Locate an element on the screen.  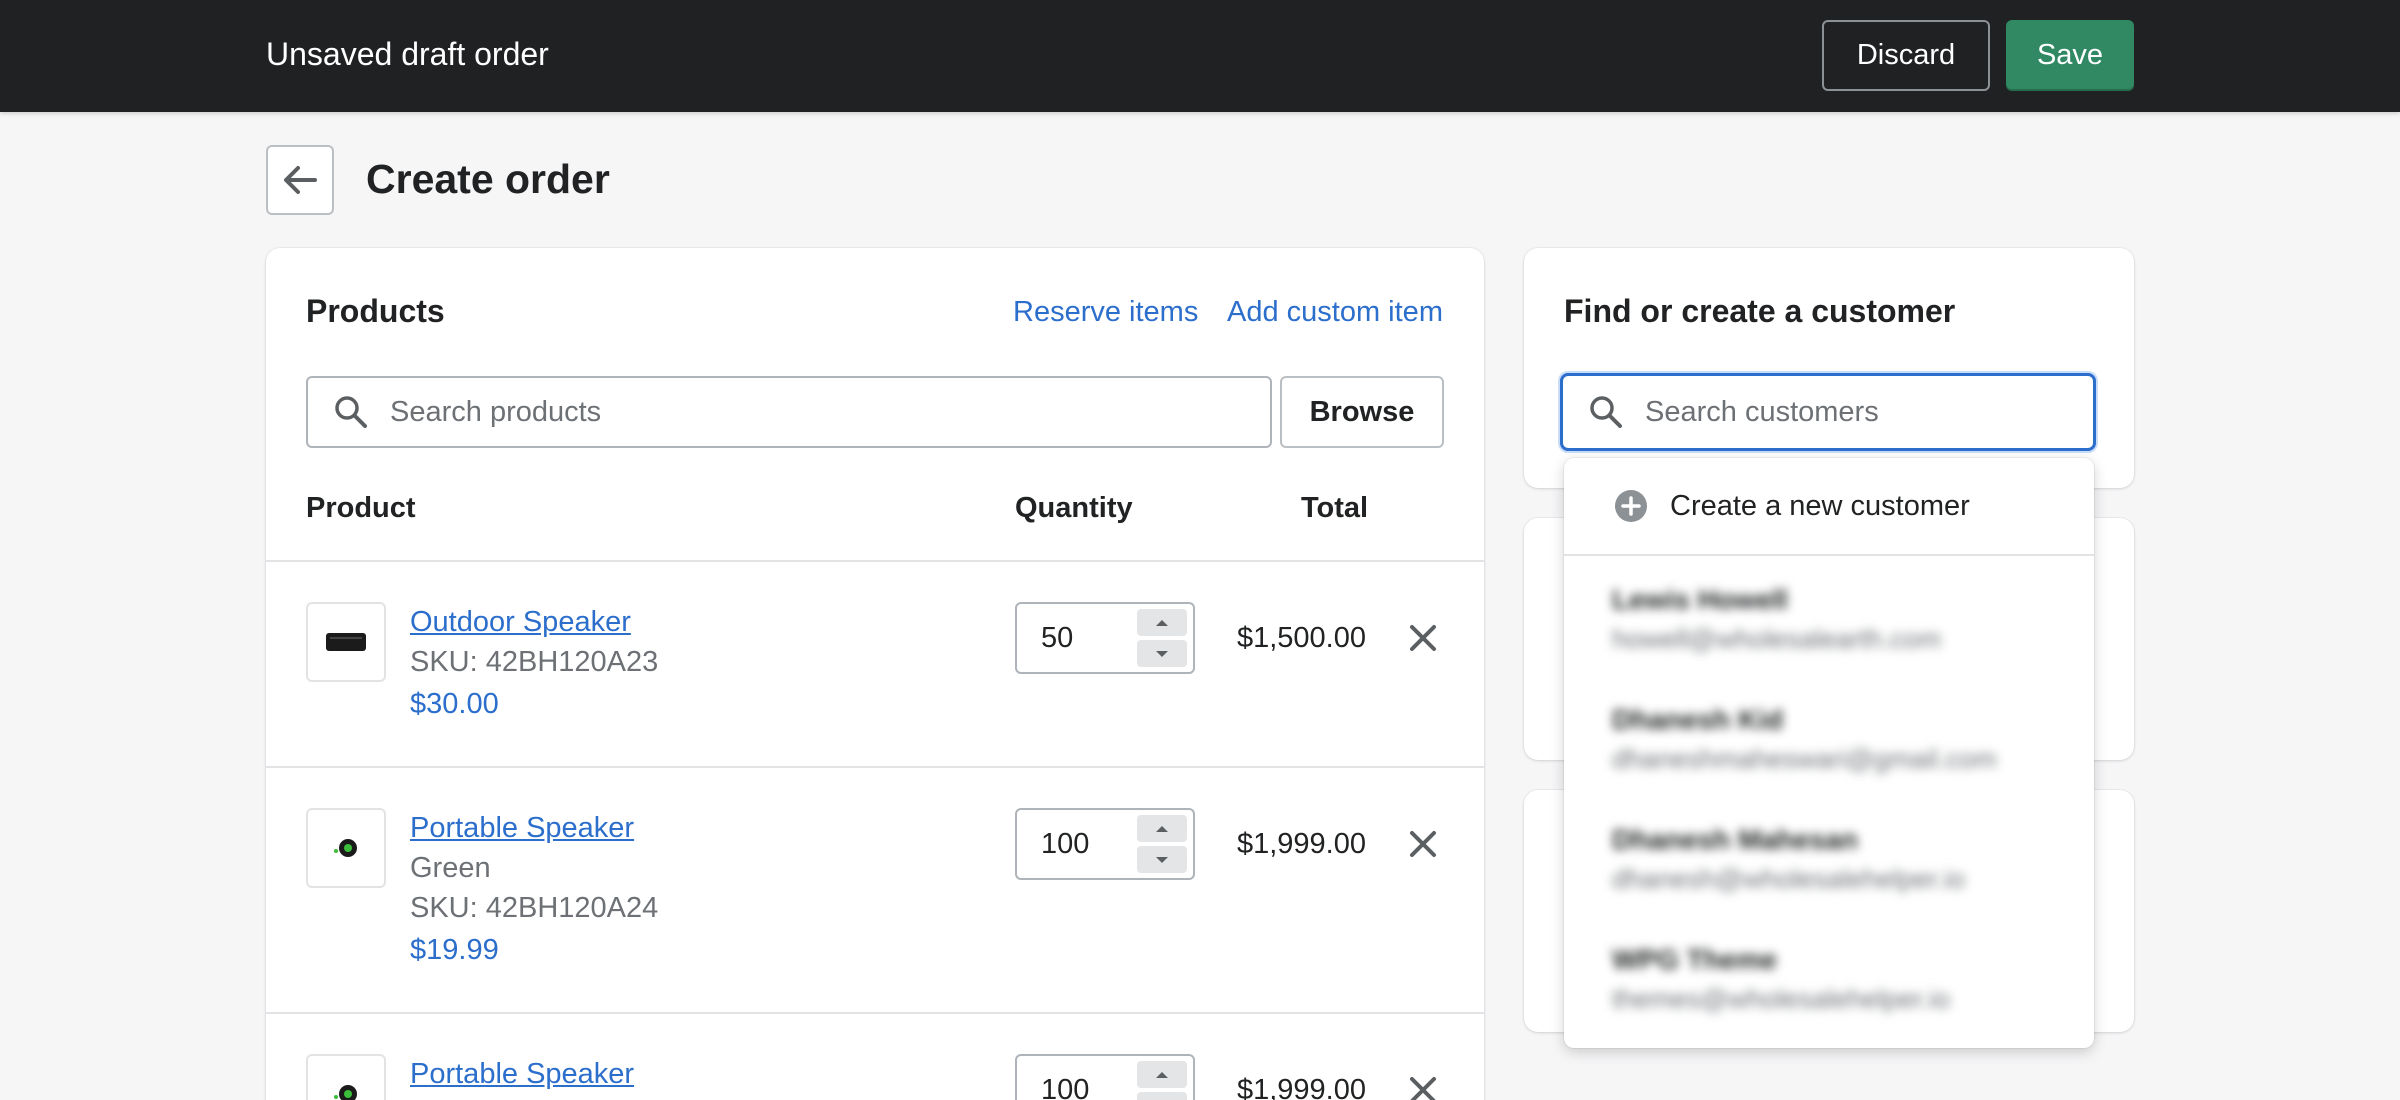
product-search-field is located at coordinates (789, 412).